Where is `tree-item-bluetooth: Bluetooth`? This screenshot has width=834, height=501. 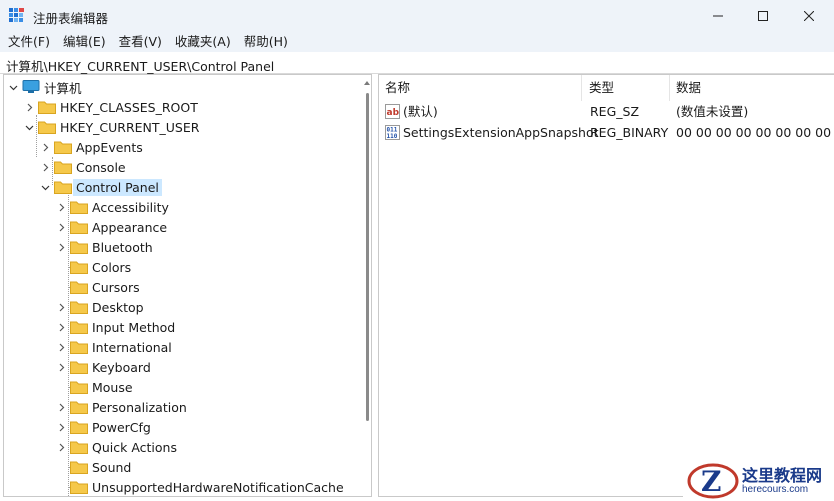
tree-item-bluetooth: Bluetooth is located at coordinates (103, 247).